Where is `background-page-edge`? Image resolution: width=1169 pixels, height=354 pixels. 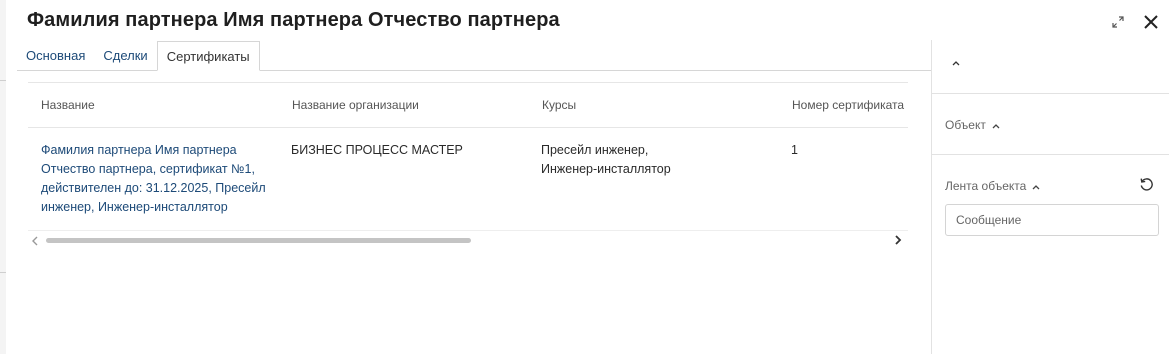
background-page-edge is located at coordinates (3, 177).